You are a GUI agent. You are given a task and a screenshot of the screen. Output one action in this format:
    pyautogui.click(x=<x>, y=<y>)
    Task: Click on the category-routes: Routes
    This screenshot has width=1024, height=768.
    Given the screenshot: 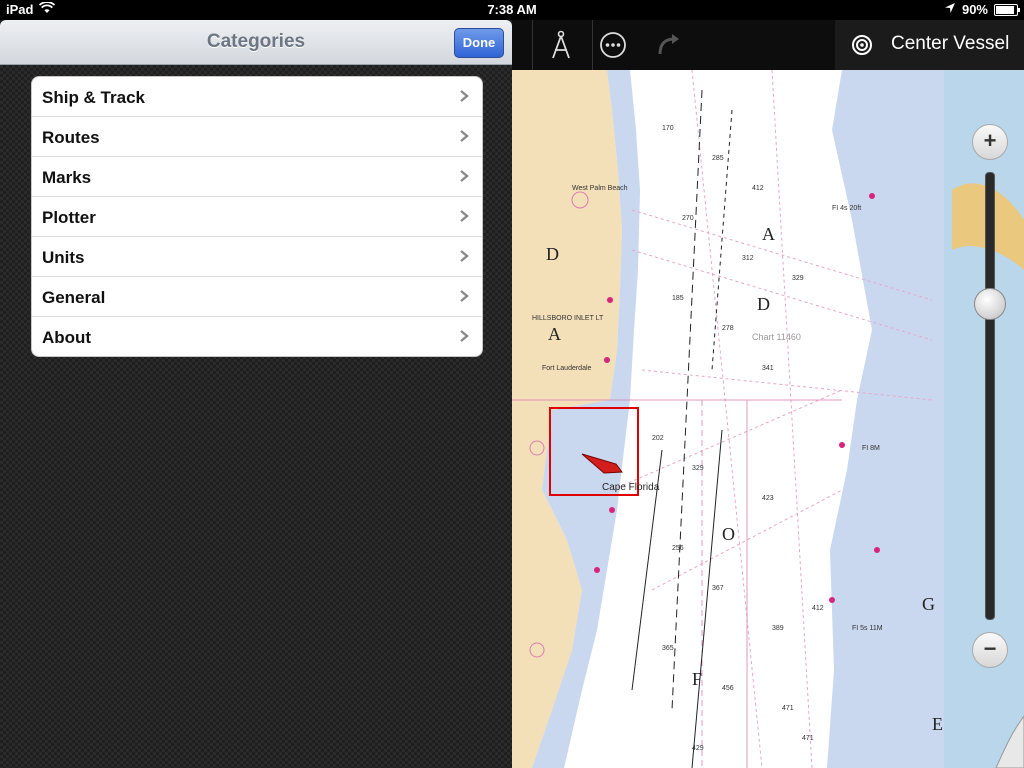 What is the action you would take?
    pyautogui.click(x=257, y=137)
    